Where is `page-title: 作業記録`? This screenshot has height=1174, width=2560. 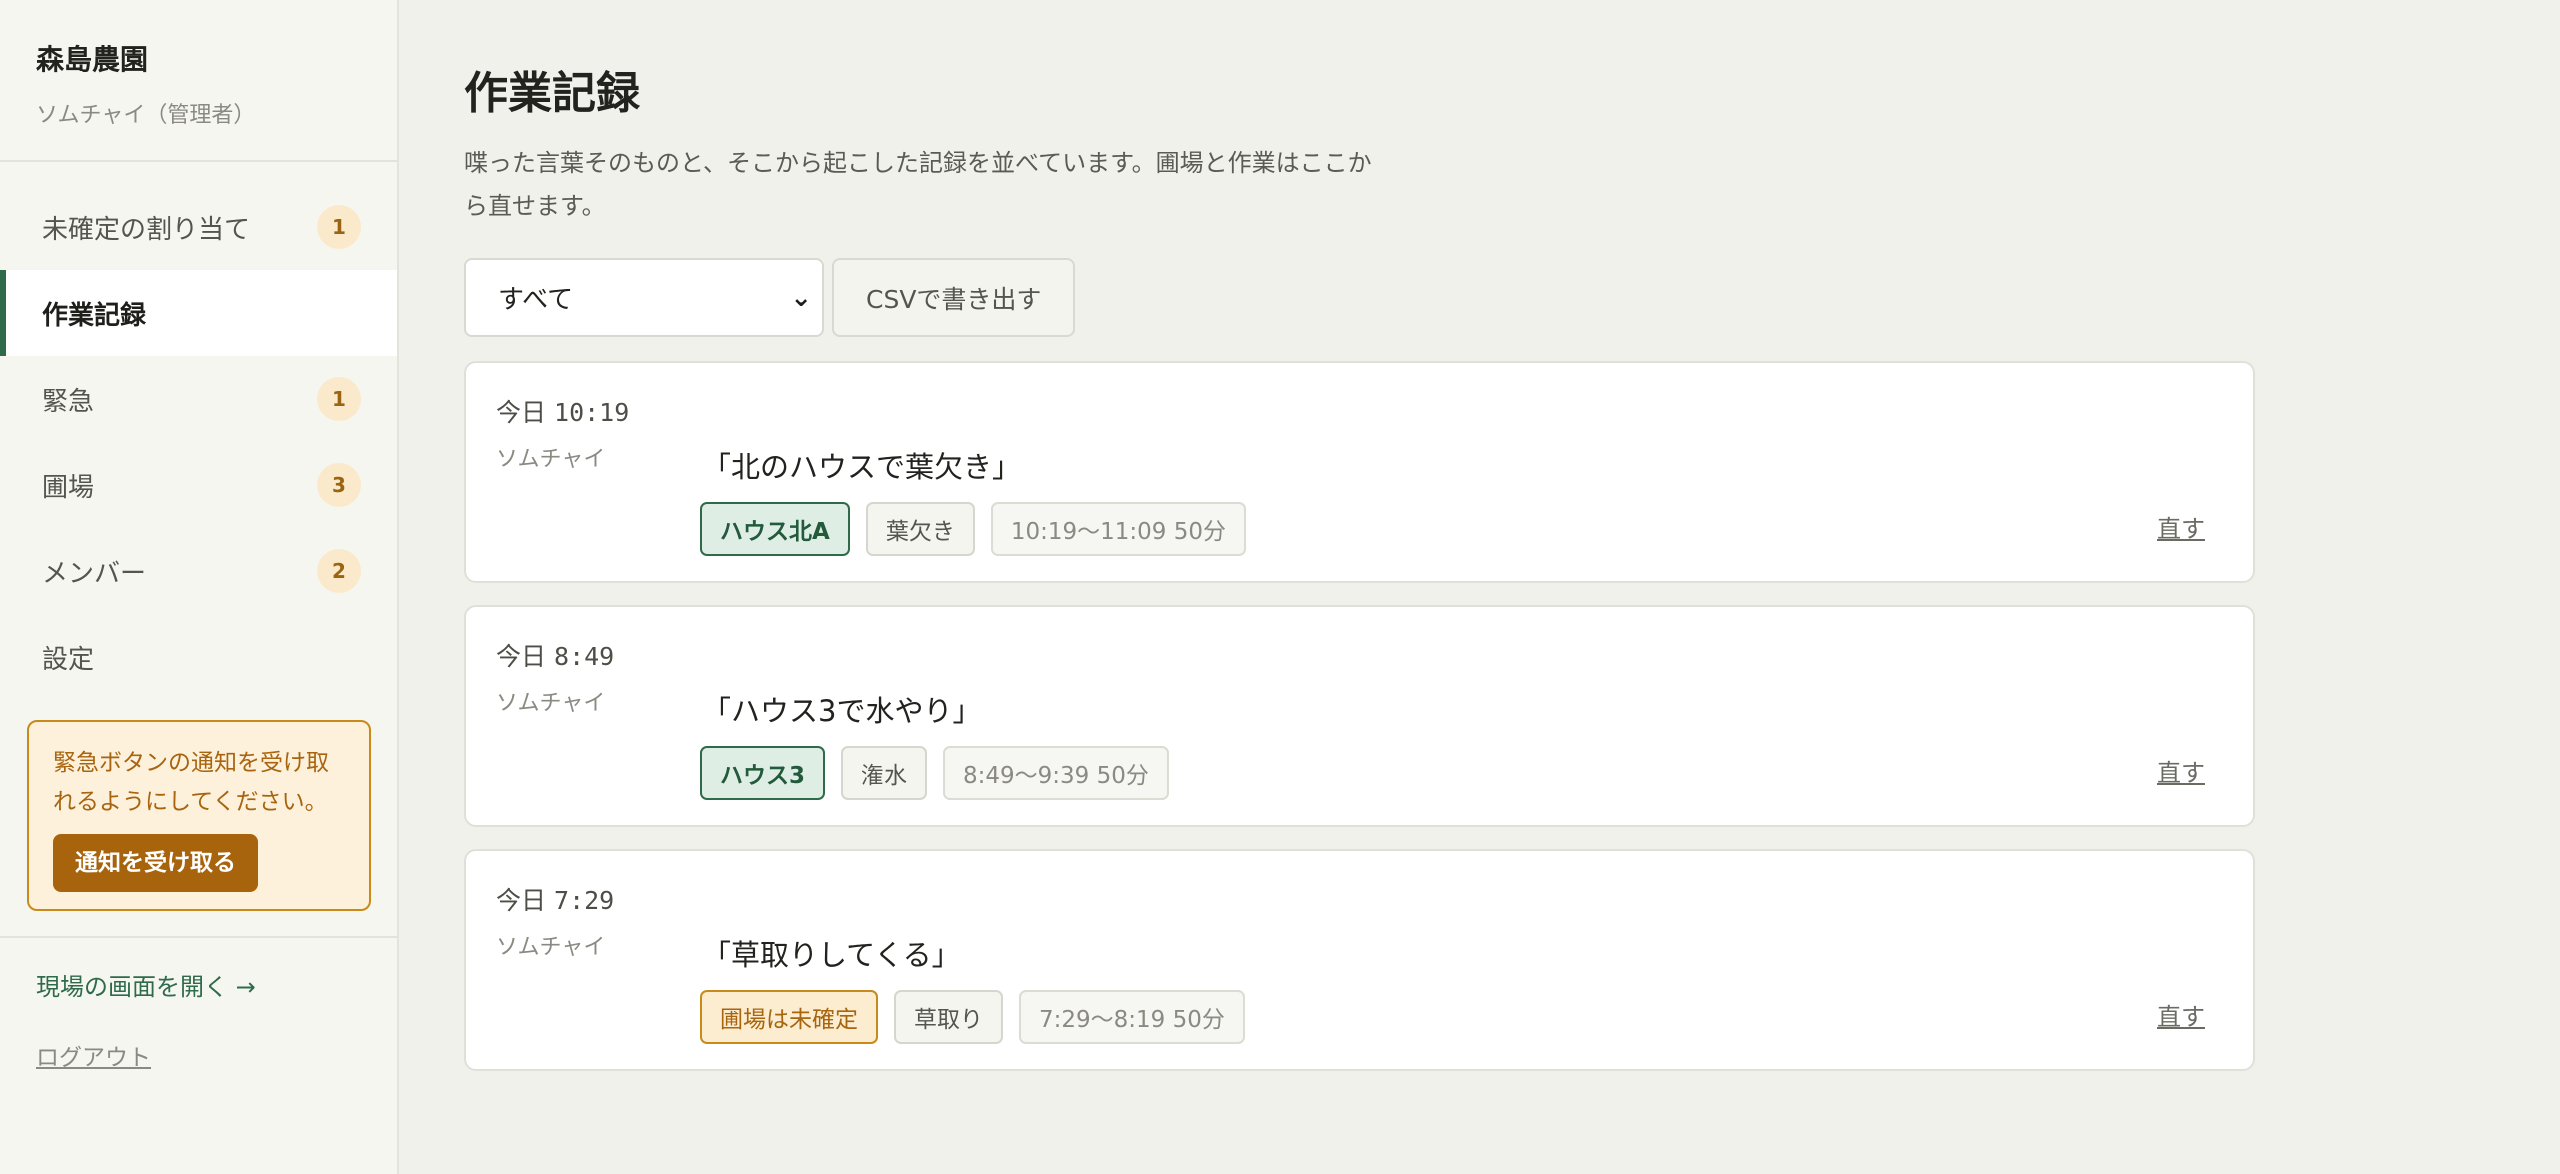 page-title: 作業記録 is located at coordinates (552, 93).